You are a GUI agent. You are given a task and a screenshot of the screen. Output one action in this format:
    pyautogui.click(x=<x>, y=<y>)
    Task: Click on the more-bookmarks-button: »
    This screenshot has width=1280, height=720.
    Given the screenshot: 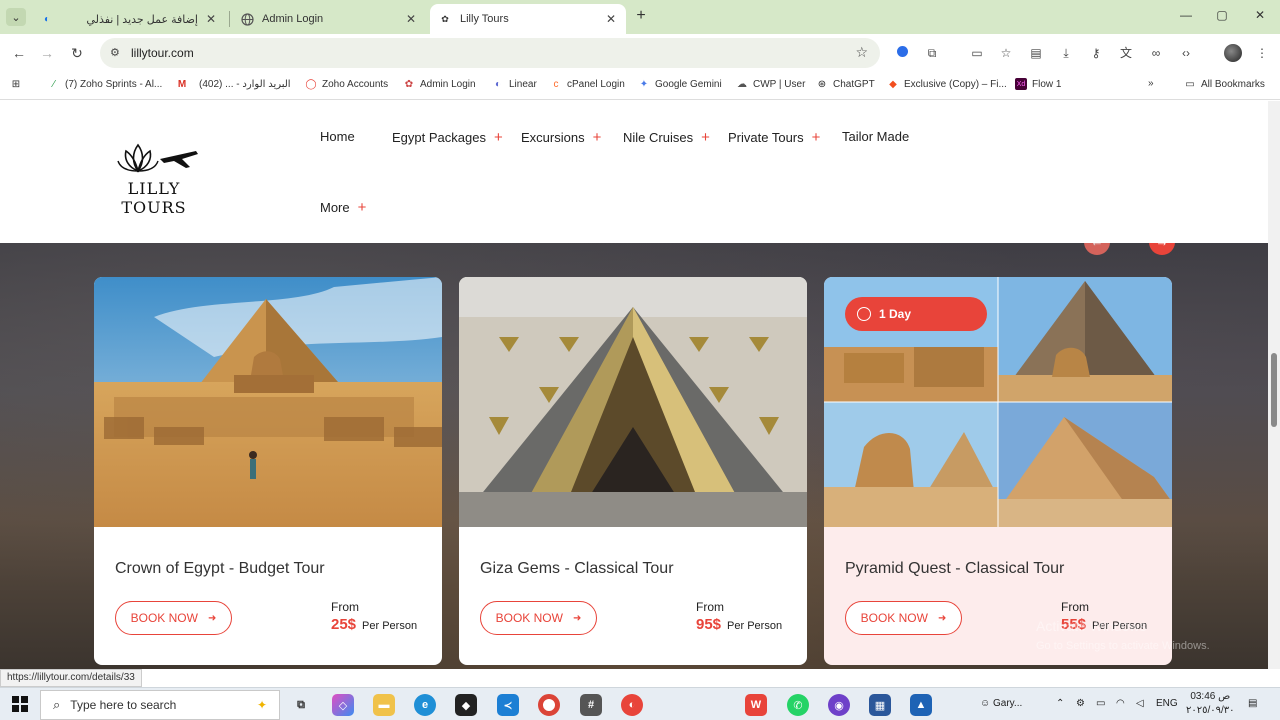 What is the action you would take?
    pyautogui.click(x=1151, y=83)
    